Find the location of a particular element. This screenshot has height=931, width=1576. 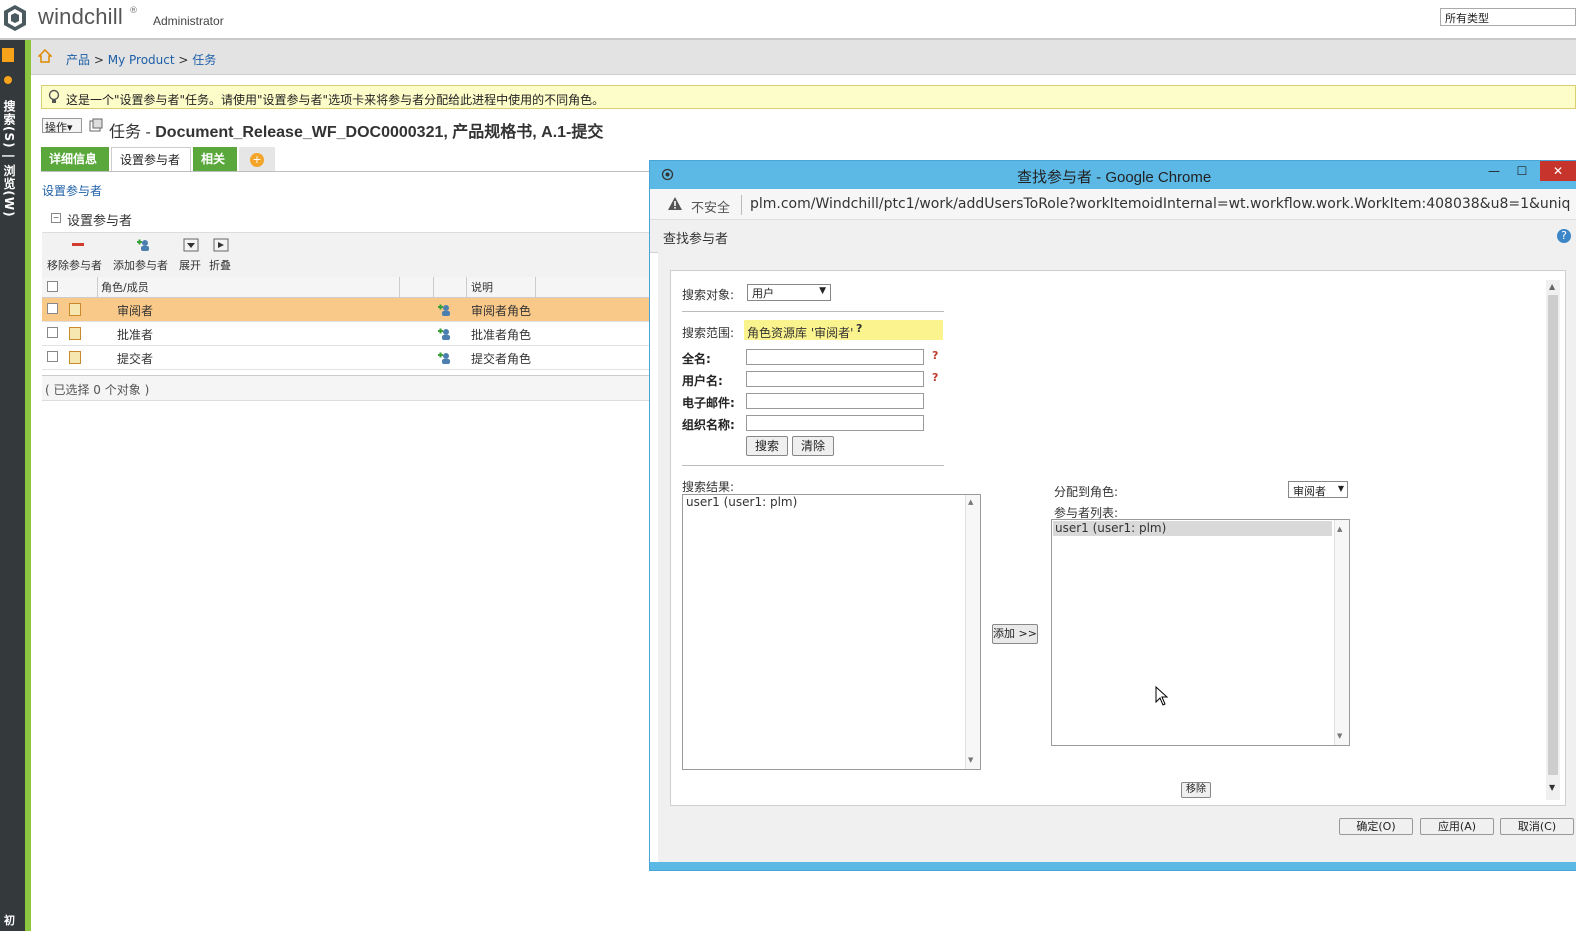

top-header is located at coordinates (788, 19).